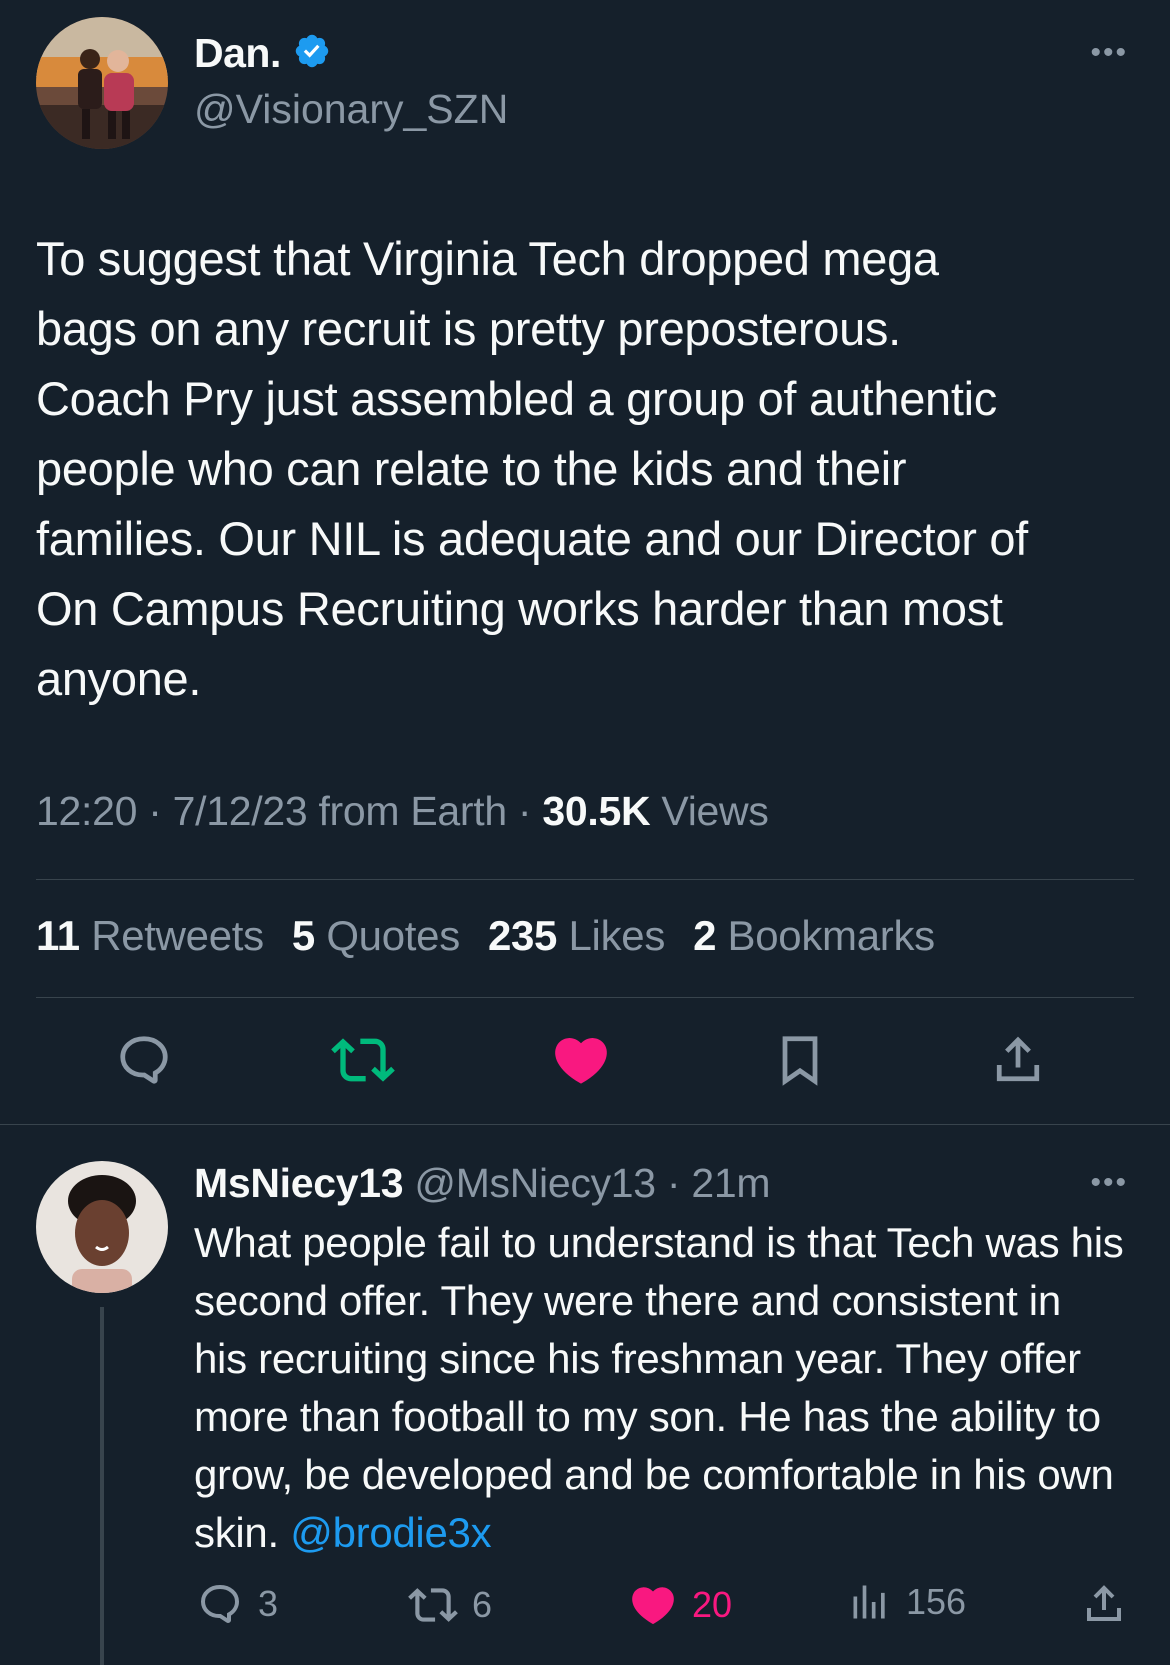 The width and height of the screenshot is (1170, 1665). I want to click on likes-stat: 235 Likes, so click(576, 936).